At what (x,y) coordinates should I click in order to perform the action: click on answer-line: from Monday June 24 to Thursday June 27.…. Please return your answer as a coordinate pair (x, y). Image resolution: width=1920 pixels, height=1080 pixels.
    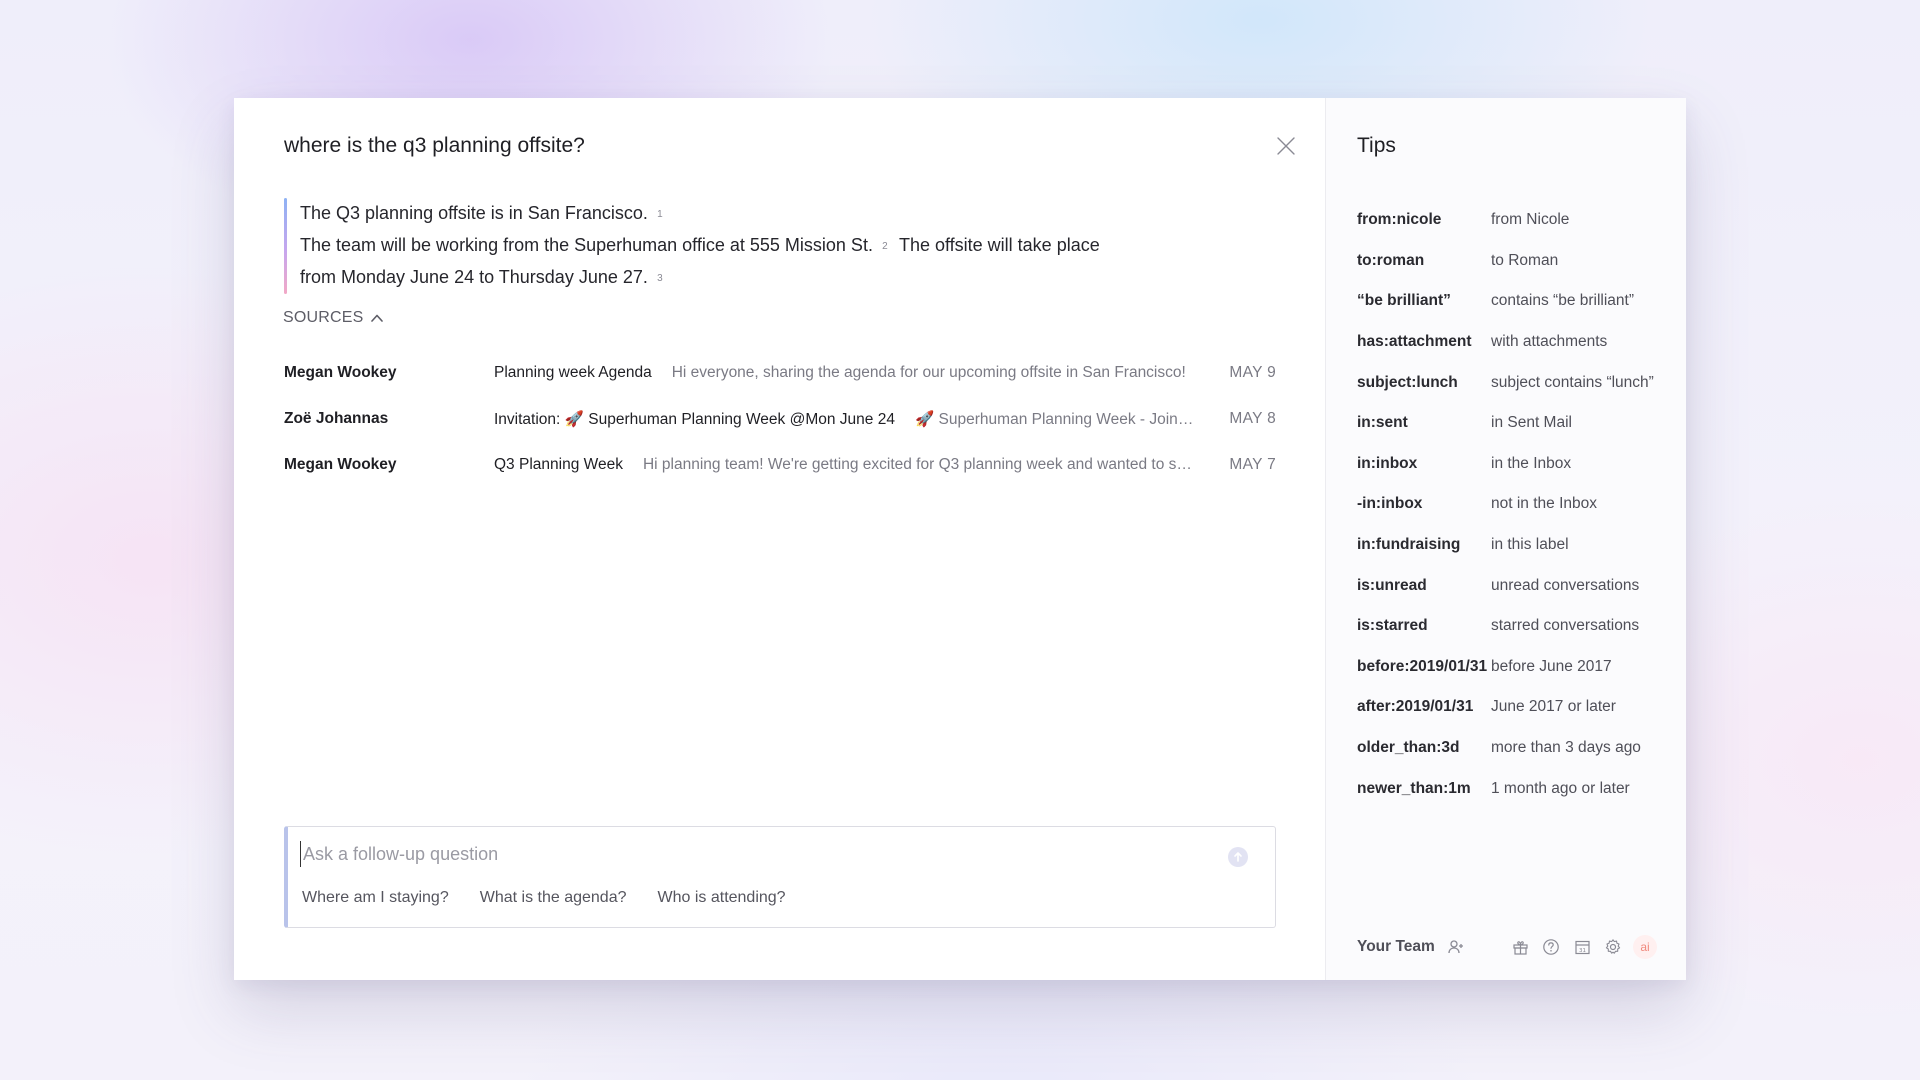
    Looking at the image, I should click on (782, 278).